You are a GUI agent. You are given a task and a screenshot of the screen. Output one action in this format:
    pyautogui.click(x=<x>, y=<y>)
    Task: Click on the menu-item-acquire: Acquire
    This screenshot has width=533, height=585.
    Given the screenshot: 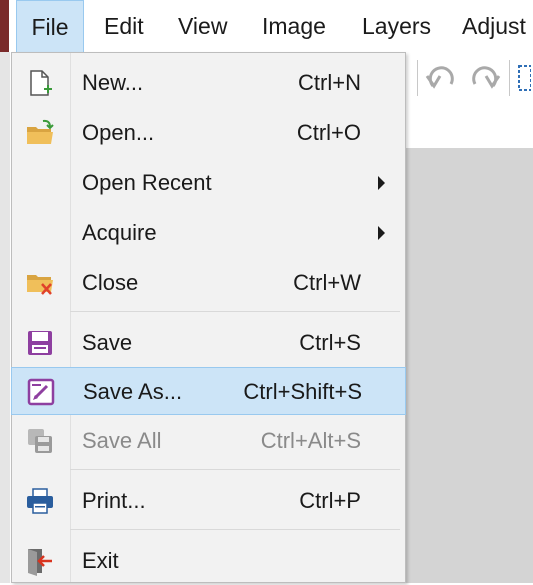 What is the action you would take?
    pyautogui.click(x=208, y=233)
    